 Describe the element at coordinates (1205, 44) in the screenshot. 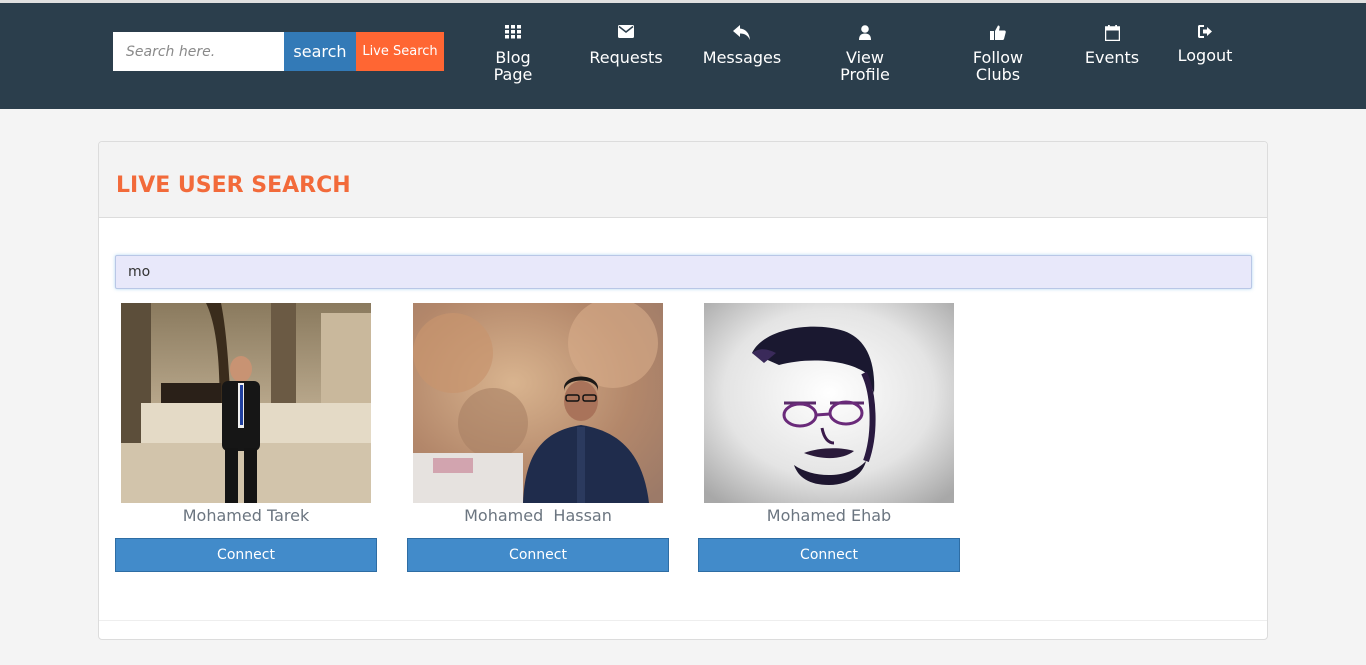

I see `nav-logout: Logout` at that location.